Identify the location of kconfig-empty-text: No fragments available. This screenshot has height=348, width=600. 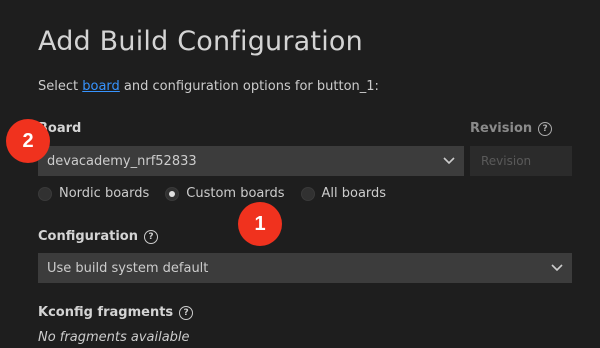
(114, 337).